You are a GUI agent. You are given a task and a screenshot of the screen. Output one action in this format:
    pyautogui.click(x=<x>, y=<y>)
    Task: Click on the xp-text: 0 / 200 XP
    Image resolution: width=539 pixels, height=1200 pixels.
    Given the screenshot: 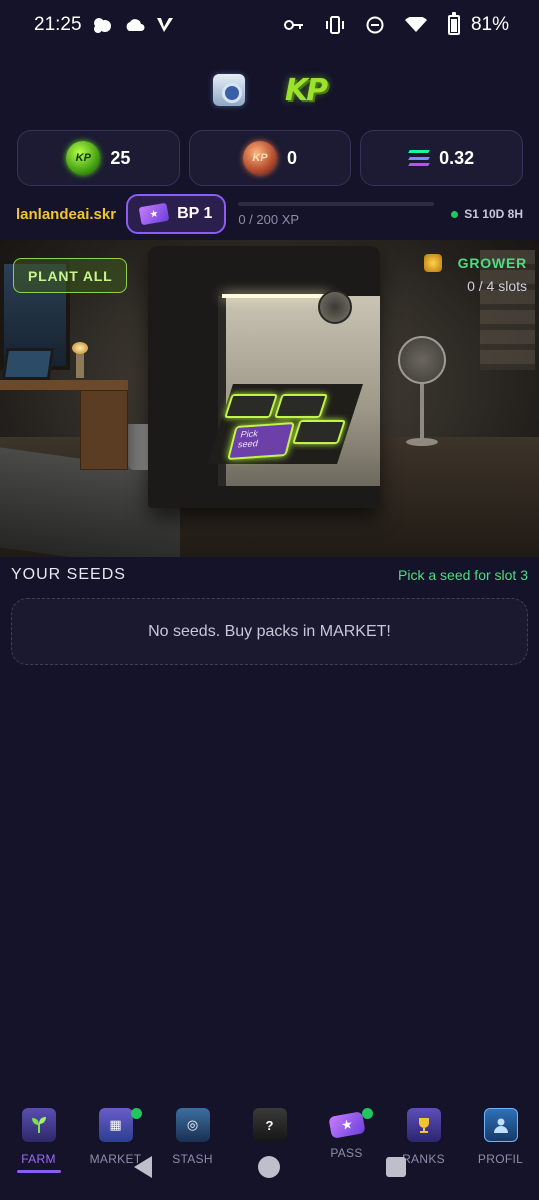 What is the action you would take?
    pyautogui.click(x=269, y=219)
    